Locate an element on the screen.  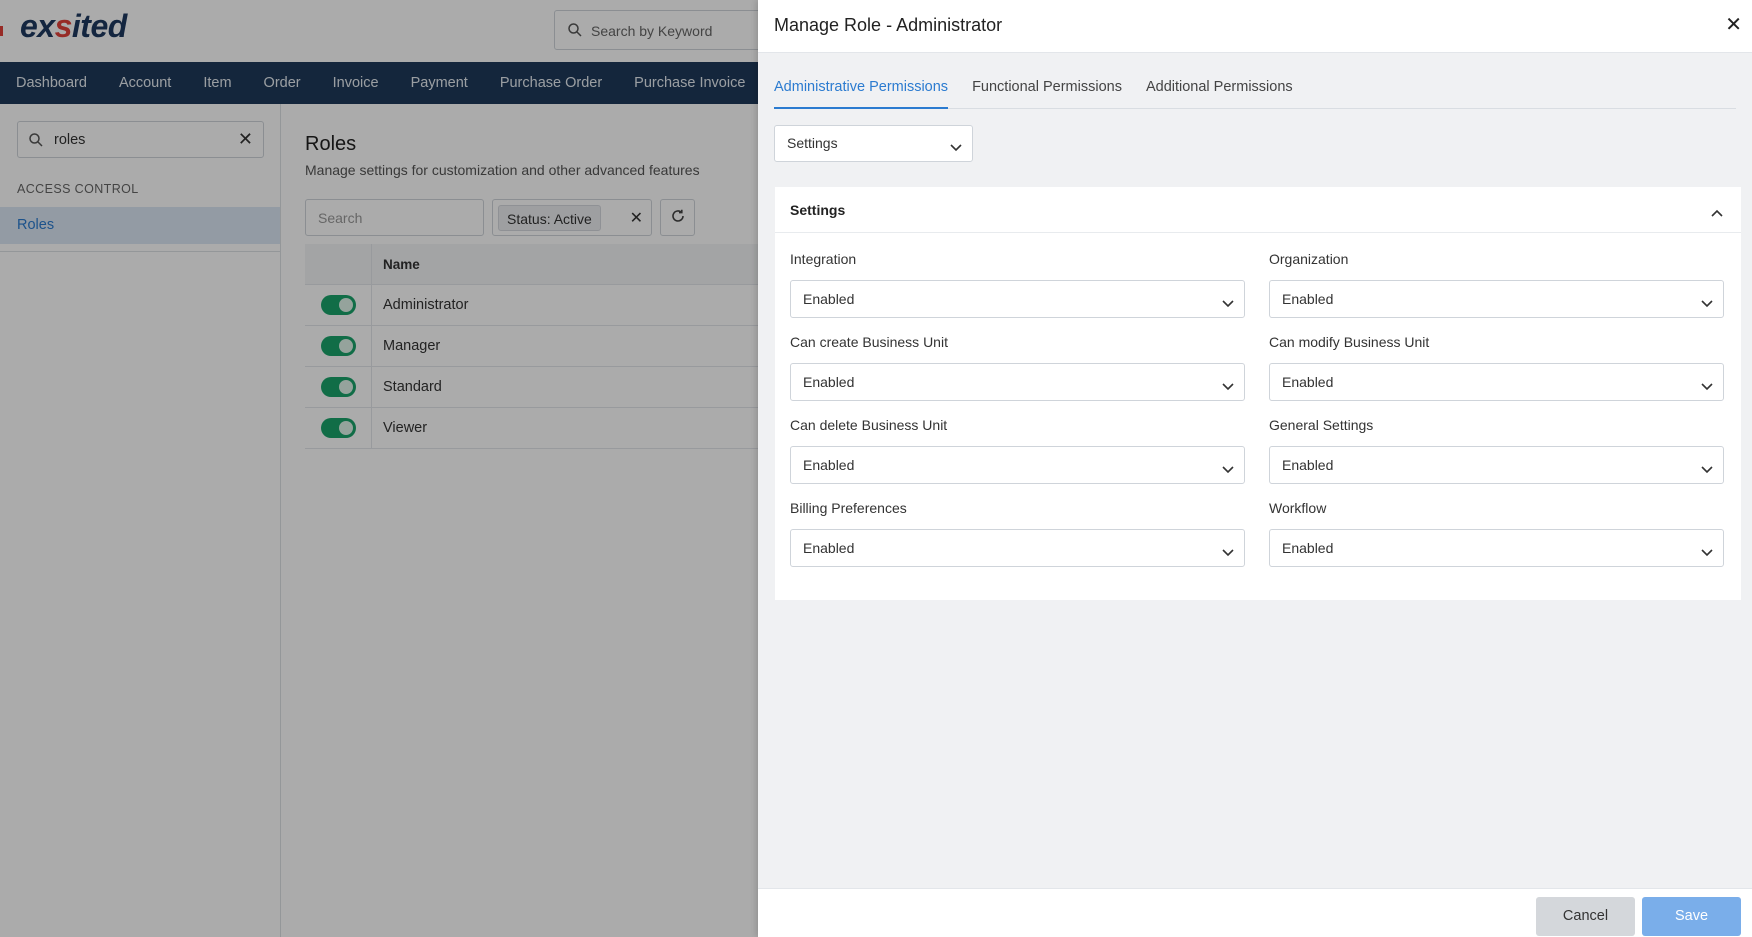
panel-title: Settings is located at coordinates (818, 210).